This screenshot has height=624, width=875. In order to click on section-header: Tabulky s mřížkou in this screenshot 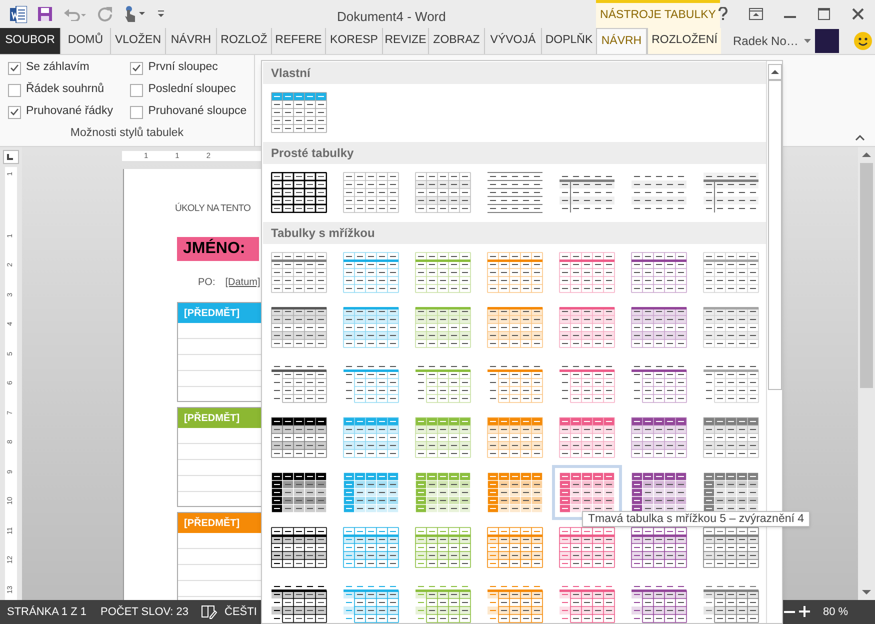, I will do `click(514, 233)`.